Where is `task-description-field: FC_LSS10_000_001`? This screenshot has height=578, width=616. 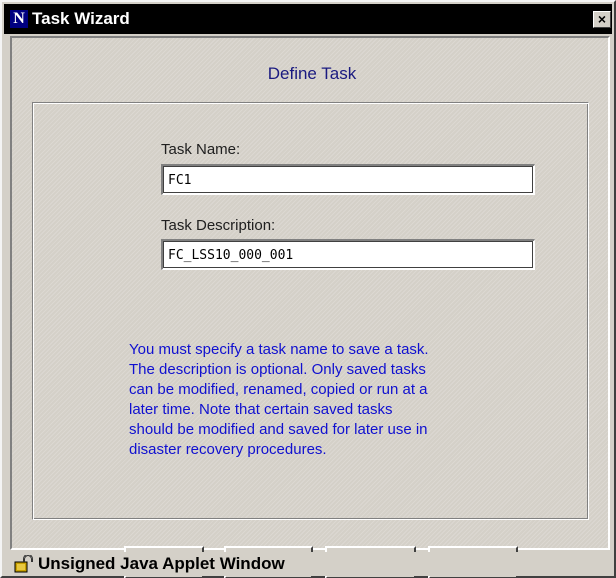 task-description-field: FC_LSS10_000_001 is located at coordinates (348, 254).